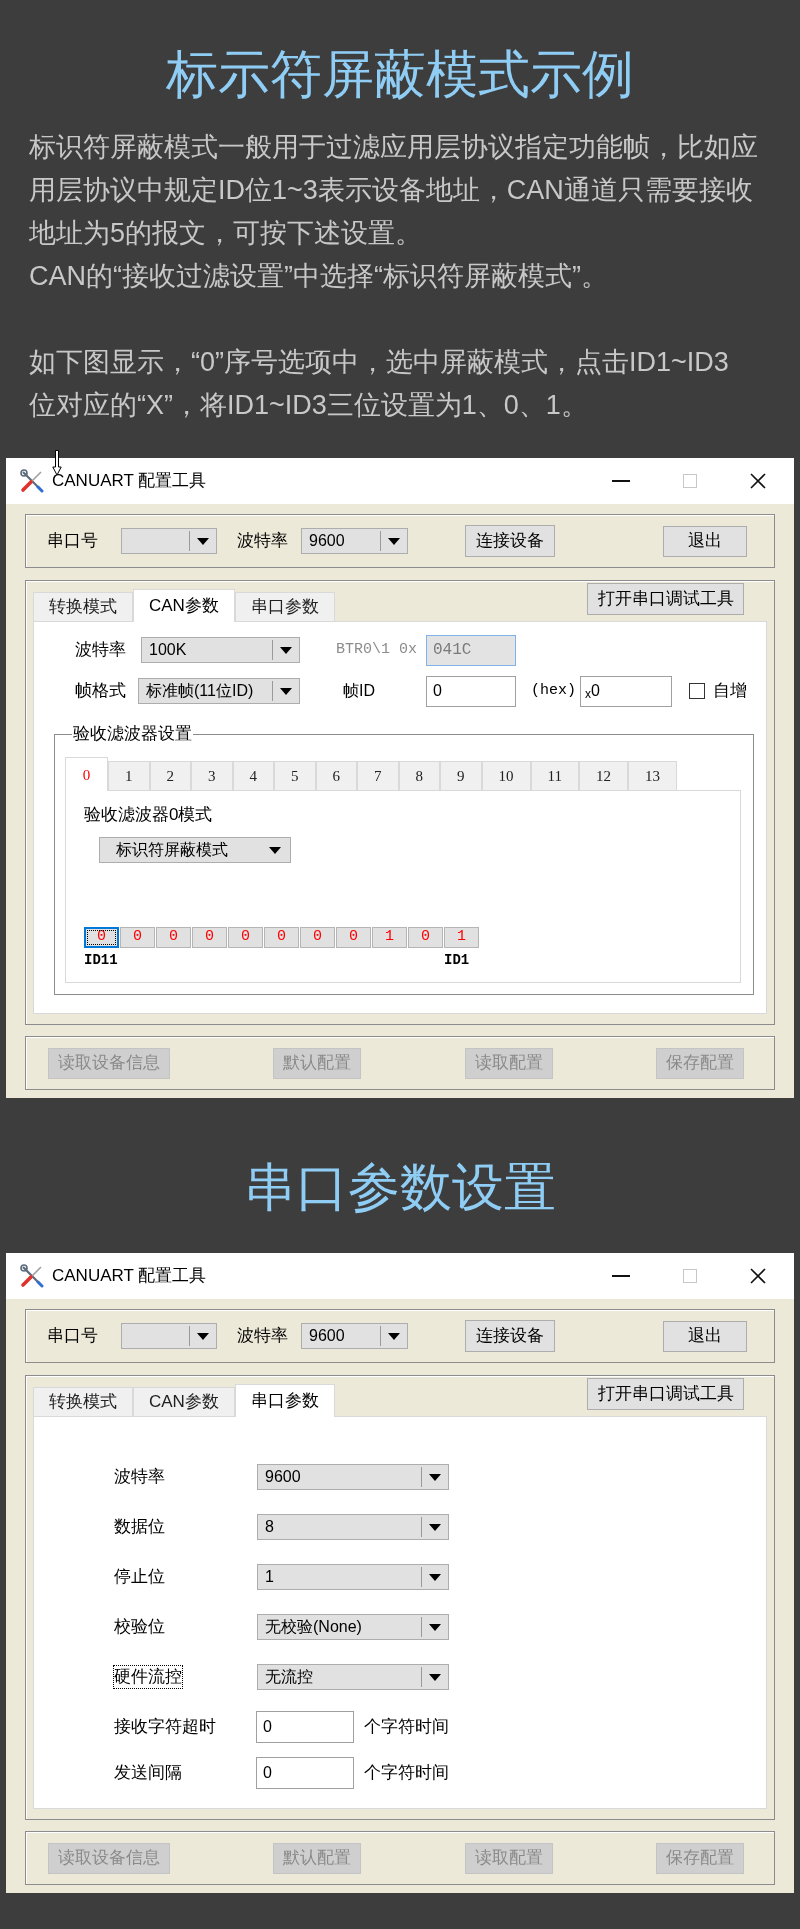 The width and height of the screenshot is (800, 1929). What do you see at coordinates (132, 734) in the screenshot?
I see `filter-group-title: 验收滤波器设置` at bounding box center [132, 734].